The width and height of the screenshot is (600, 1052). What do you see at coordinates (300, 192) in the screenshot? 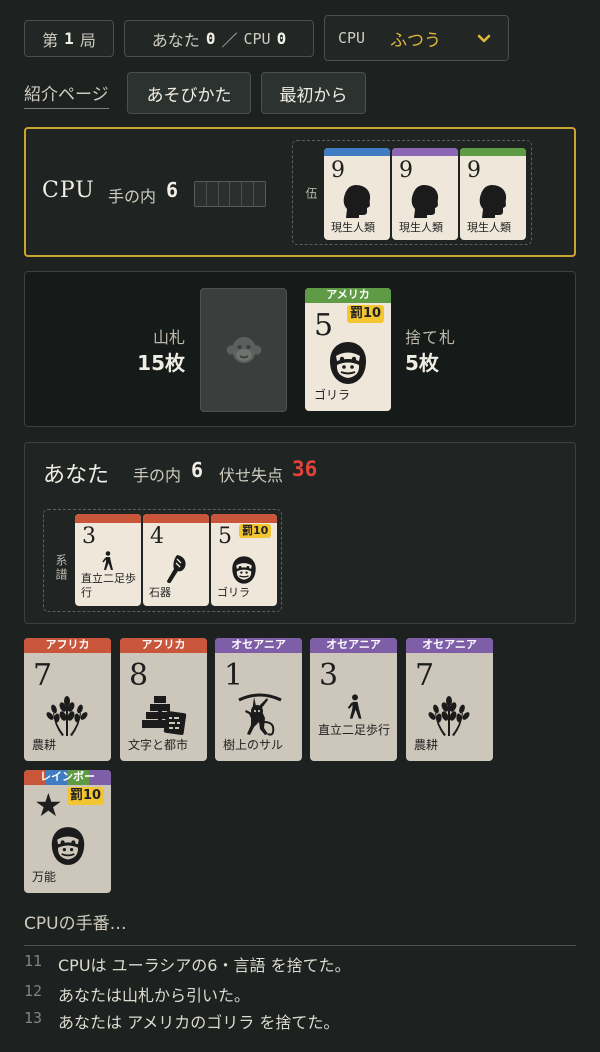
I see `cpu-panel: CPU 手の内 6 伍 9 現生人類 9 現生人類 9 現生人類` at bounding box center [300, 192].